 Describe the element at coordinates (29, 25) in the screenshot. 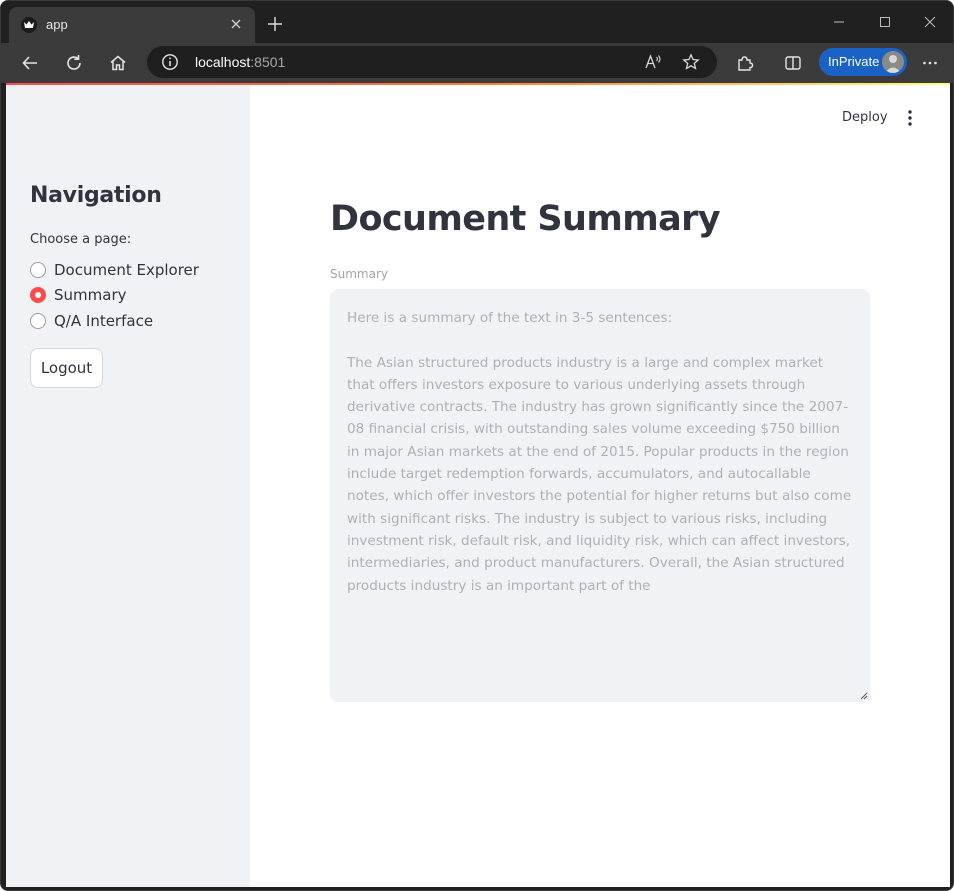

I see `streamlit-crown-icon` at that location.